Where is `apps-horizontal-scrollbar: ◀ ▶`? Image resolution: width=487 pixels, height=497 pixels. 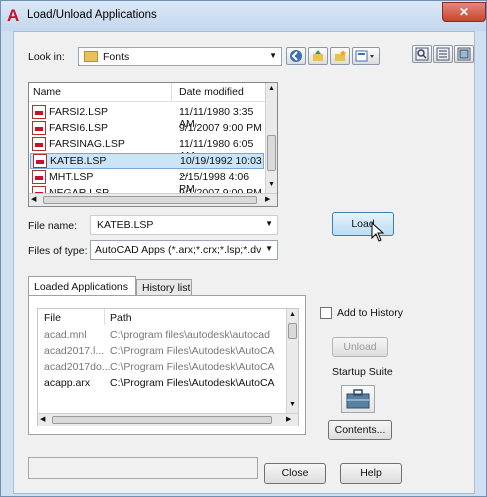 apps-horizontal-scrollbar: ◀ ▶ is located at coordinates (168, 419).